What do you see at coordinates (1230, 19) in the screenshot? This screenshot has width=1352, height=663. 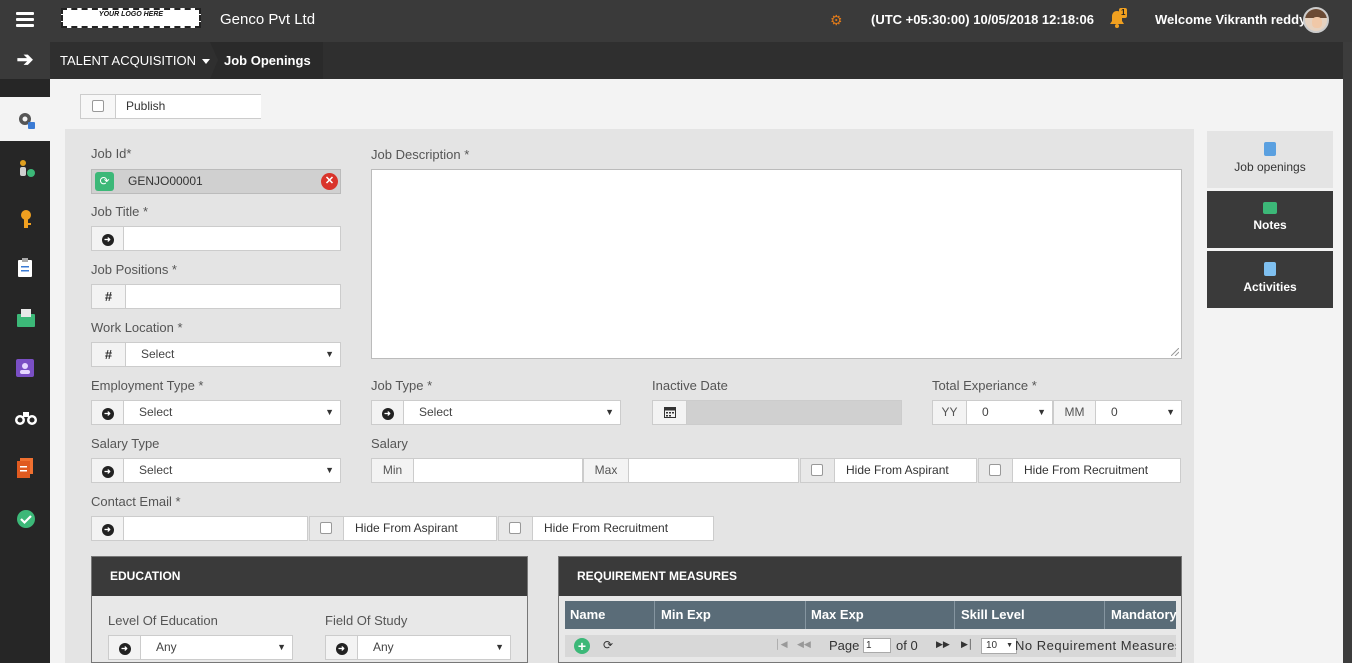 I see `welcome-user-text: Welcome Vikranth reddy` at bounding box center [1230, 19].